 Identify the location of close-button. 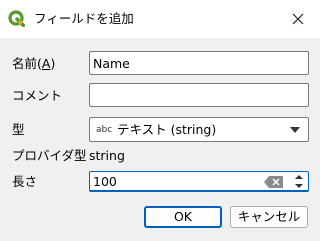
(298, 19).